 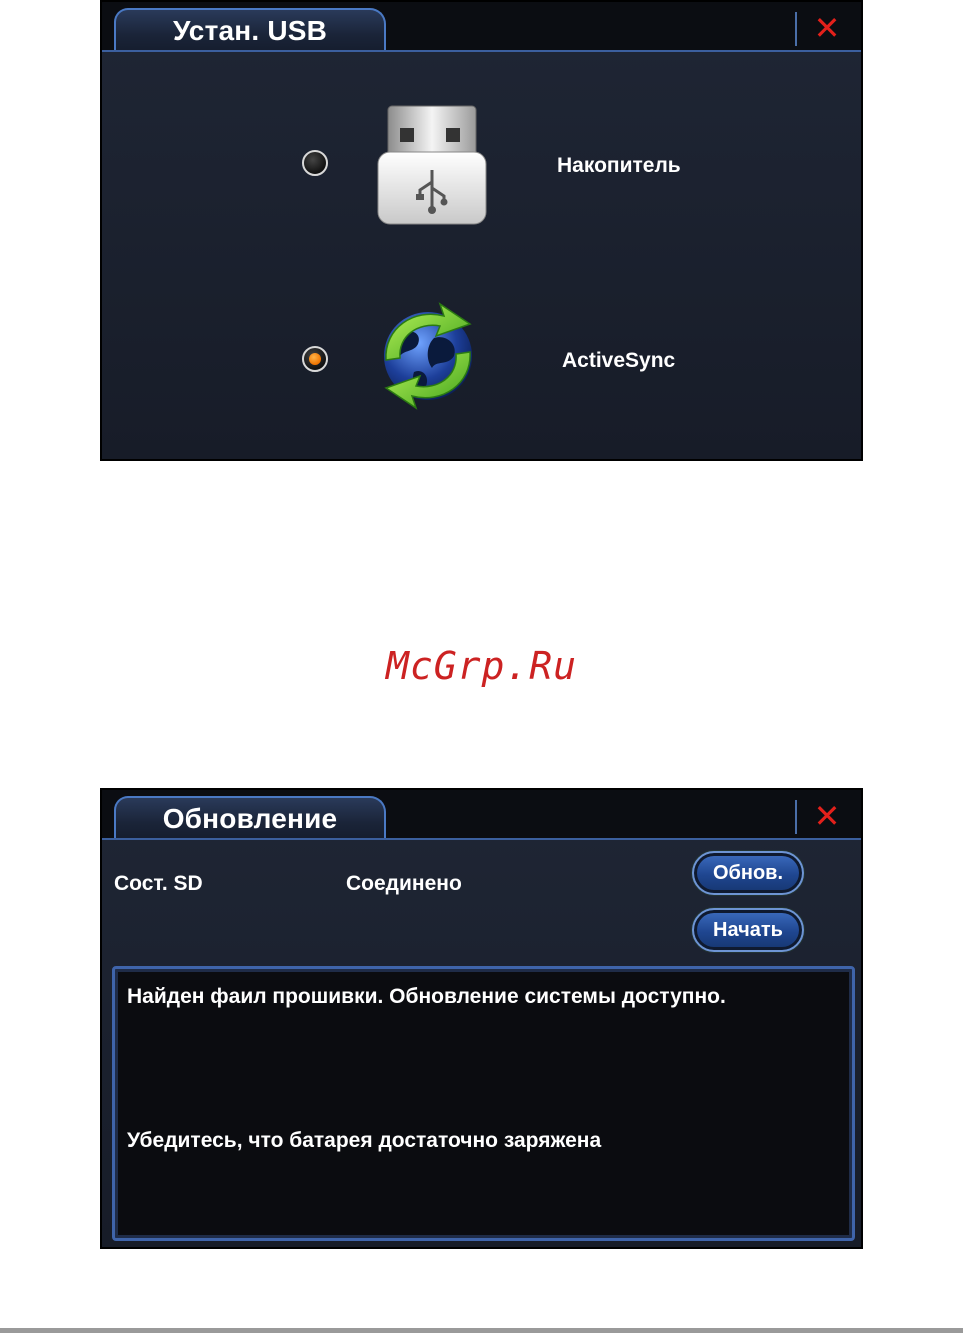 I want to click on update-dialog-title: Обновление, so click(x=250, y=818).